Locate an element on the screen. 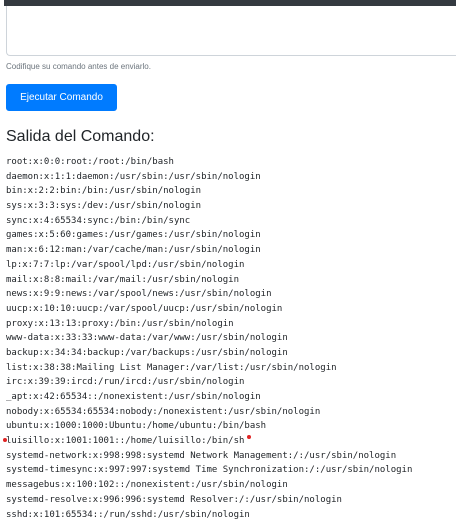 Image resolution: width=456 pixels, height=523 pixels. output-title: Salida del Comando: is located at coordinates (80, 136).